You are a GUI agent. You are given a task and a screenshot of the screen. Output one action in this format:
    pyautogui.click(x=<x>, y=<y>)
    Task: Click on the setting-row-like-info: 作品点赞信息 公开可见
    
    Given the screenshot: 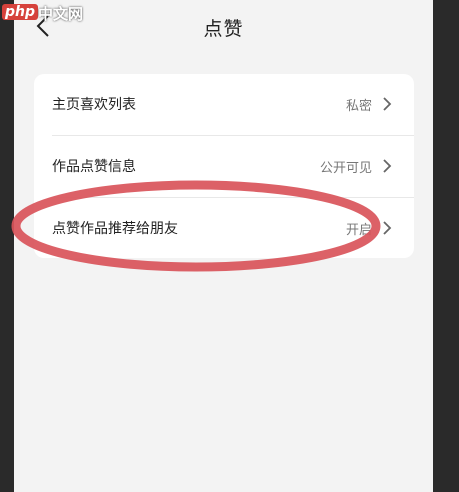 What is the action you would take?
    pyautogui.click(x=224, y=166)
    